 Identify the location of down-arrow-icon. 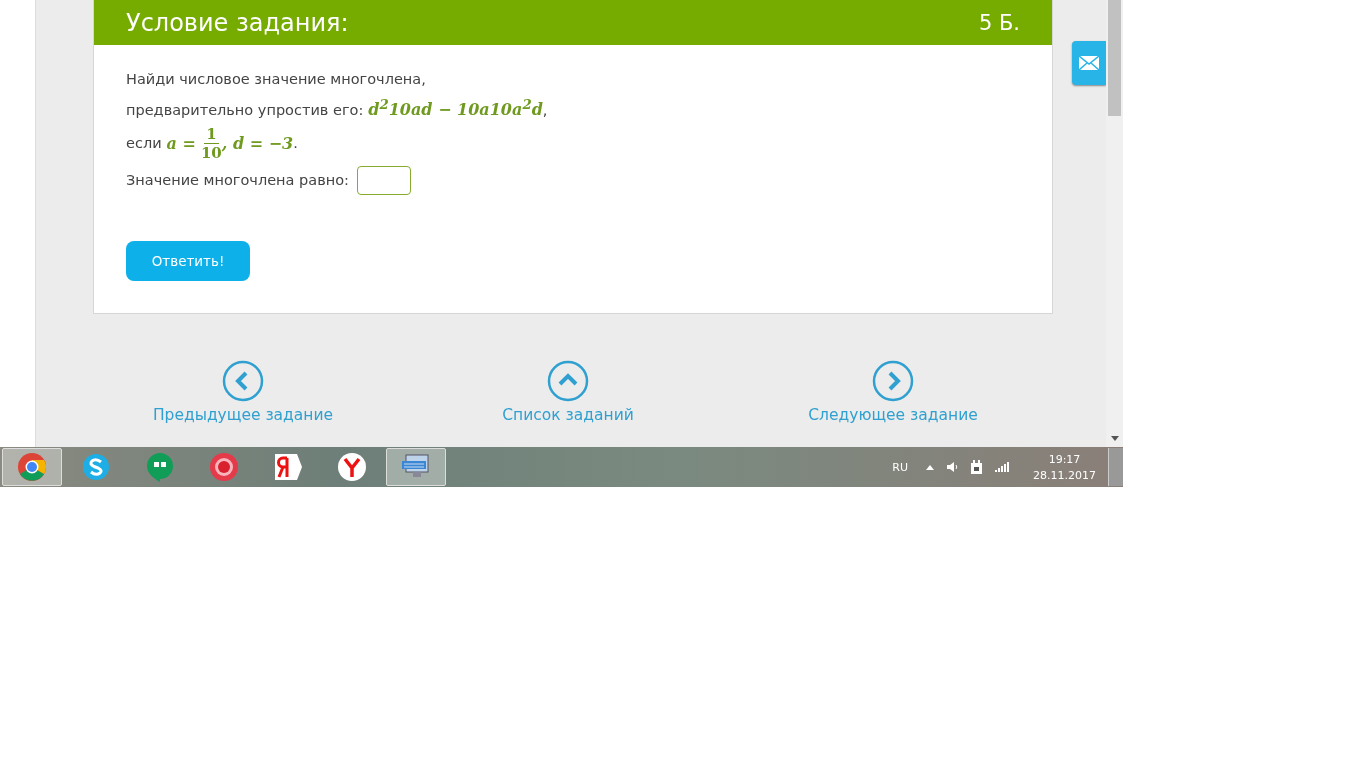
(1115, 438).